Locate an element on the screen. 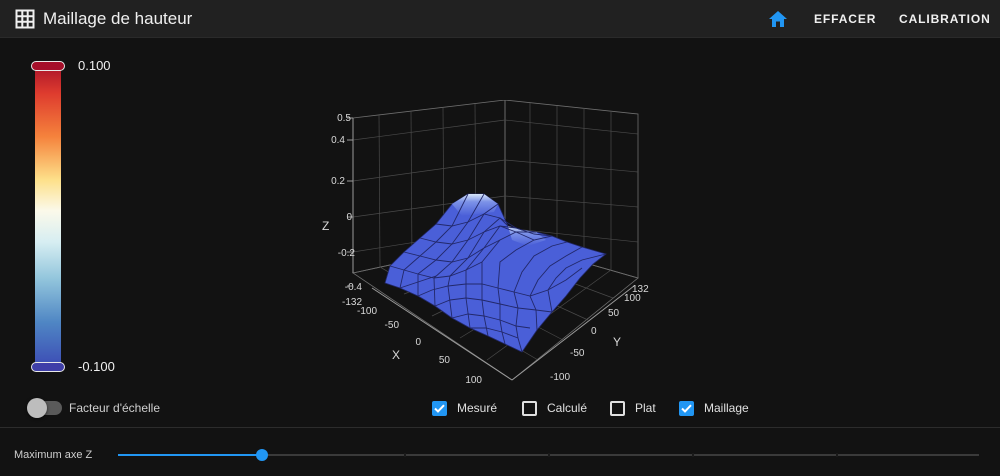  divider is located at coordinates (500, 427).